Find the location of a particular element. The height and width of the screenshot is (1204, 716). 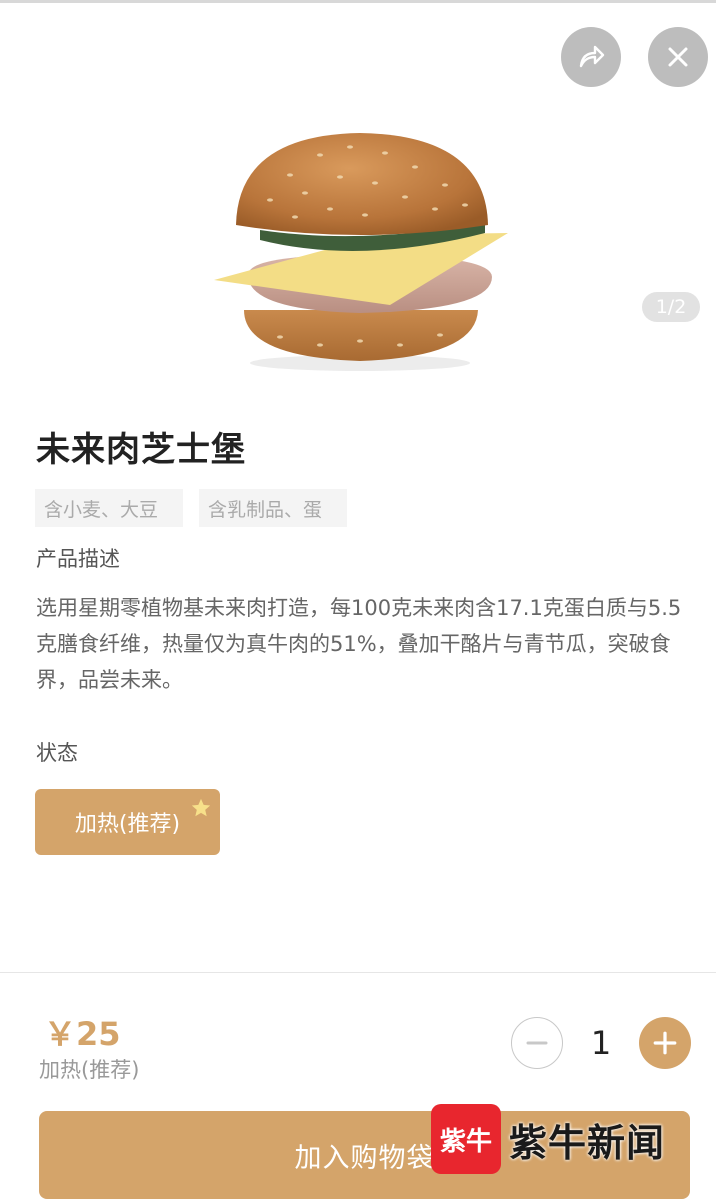

star-icon is located at coordinates (201, 807).